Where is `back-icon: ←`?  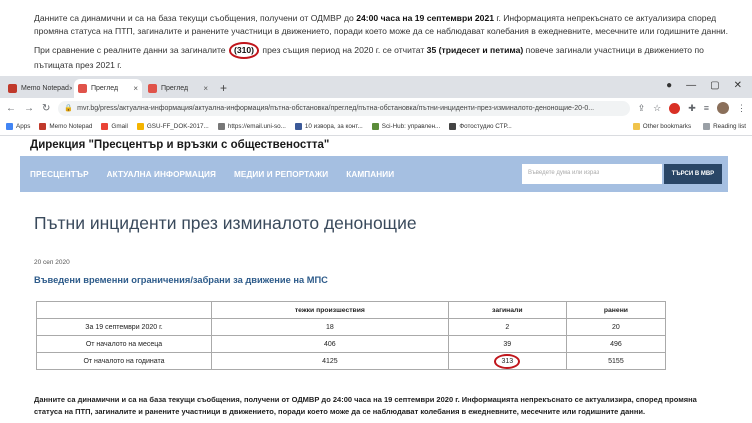
back-icon: ← is located at coordinates (11, 108).